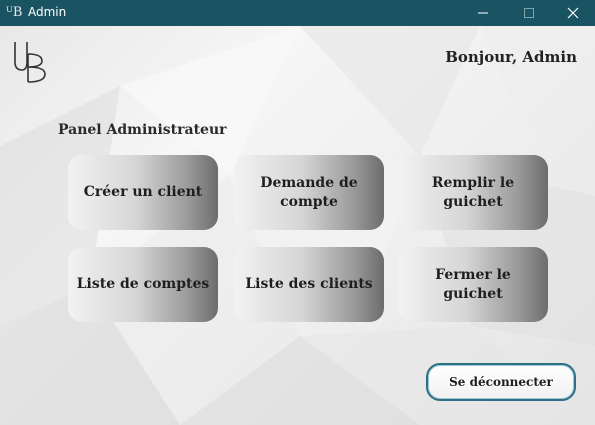  I want to click on fill-counter-button: Remplir le guichet, so click(473, 192).